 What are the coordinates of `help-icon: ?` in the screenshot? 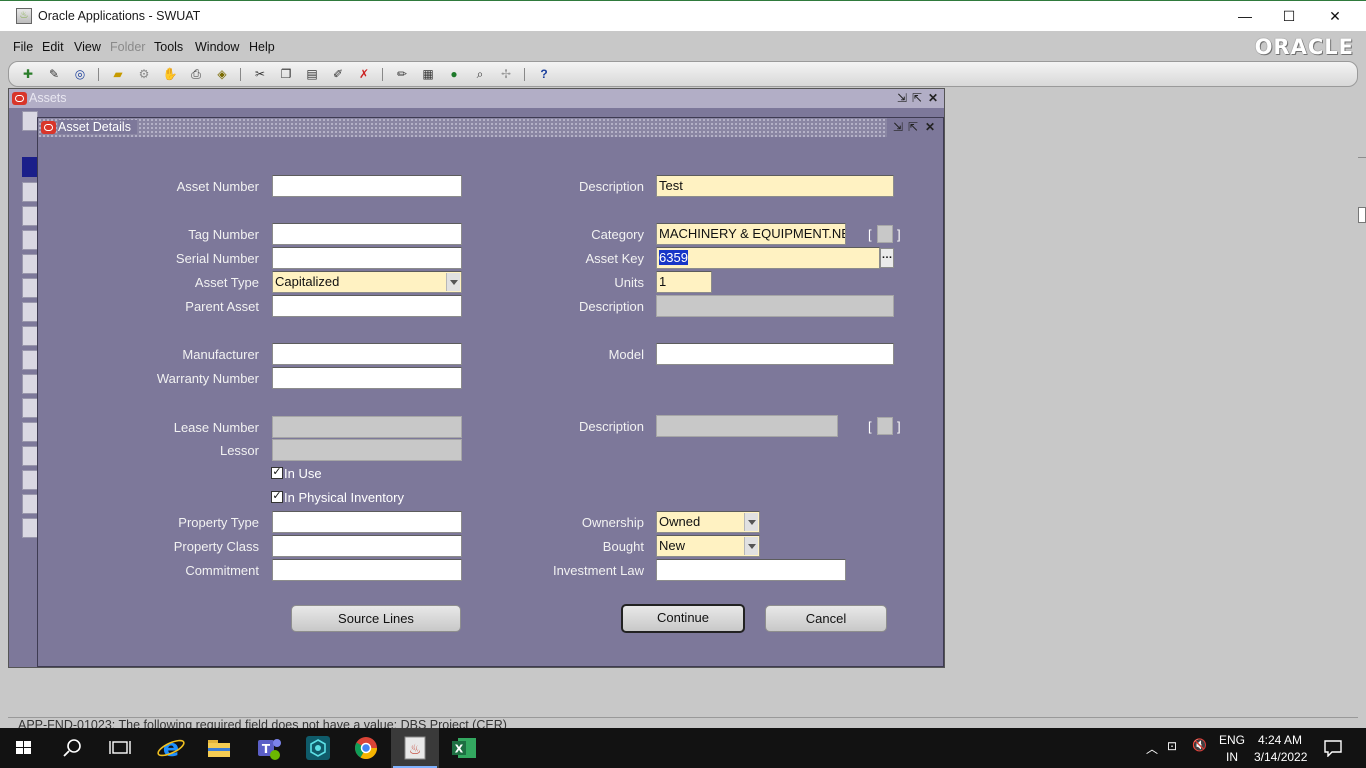 It's located at (544, 74).